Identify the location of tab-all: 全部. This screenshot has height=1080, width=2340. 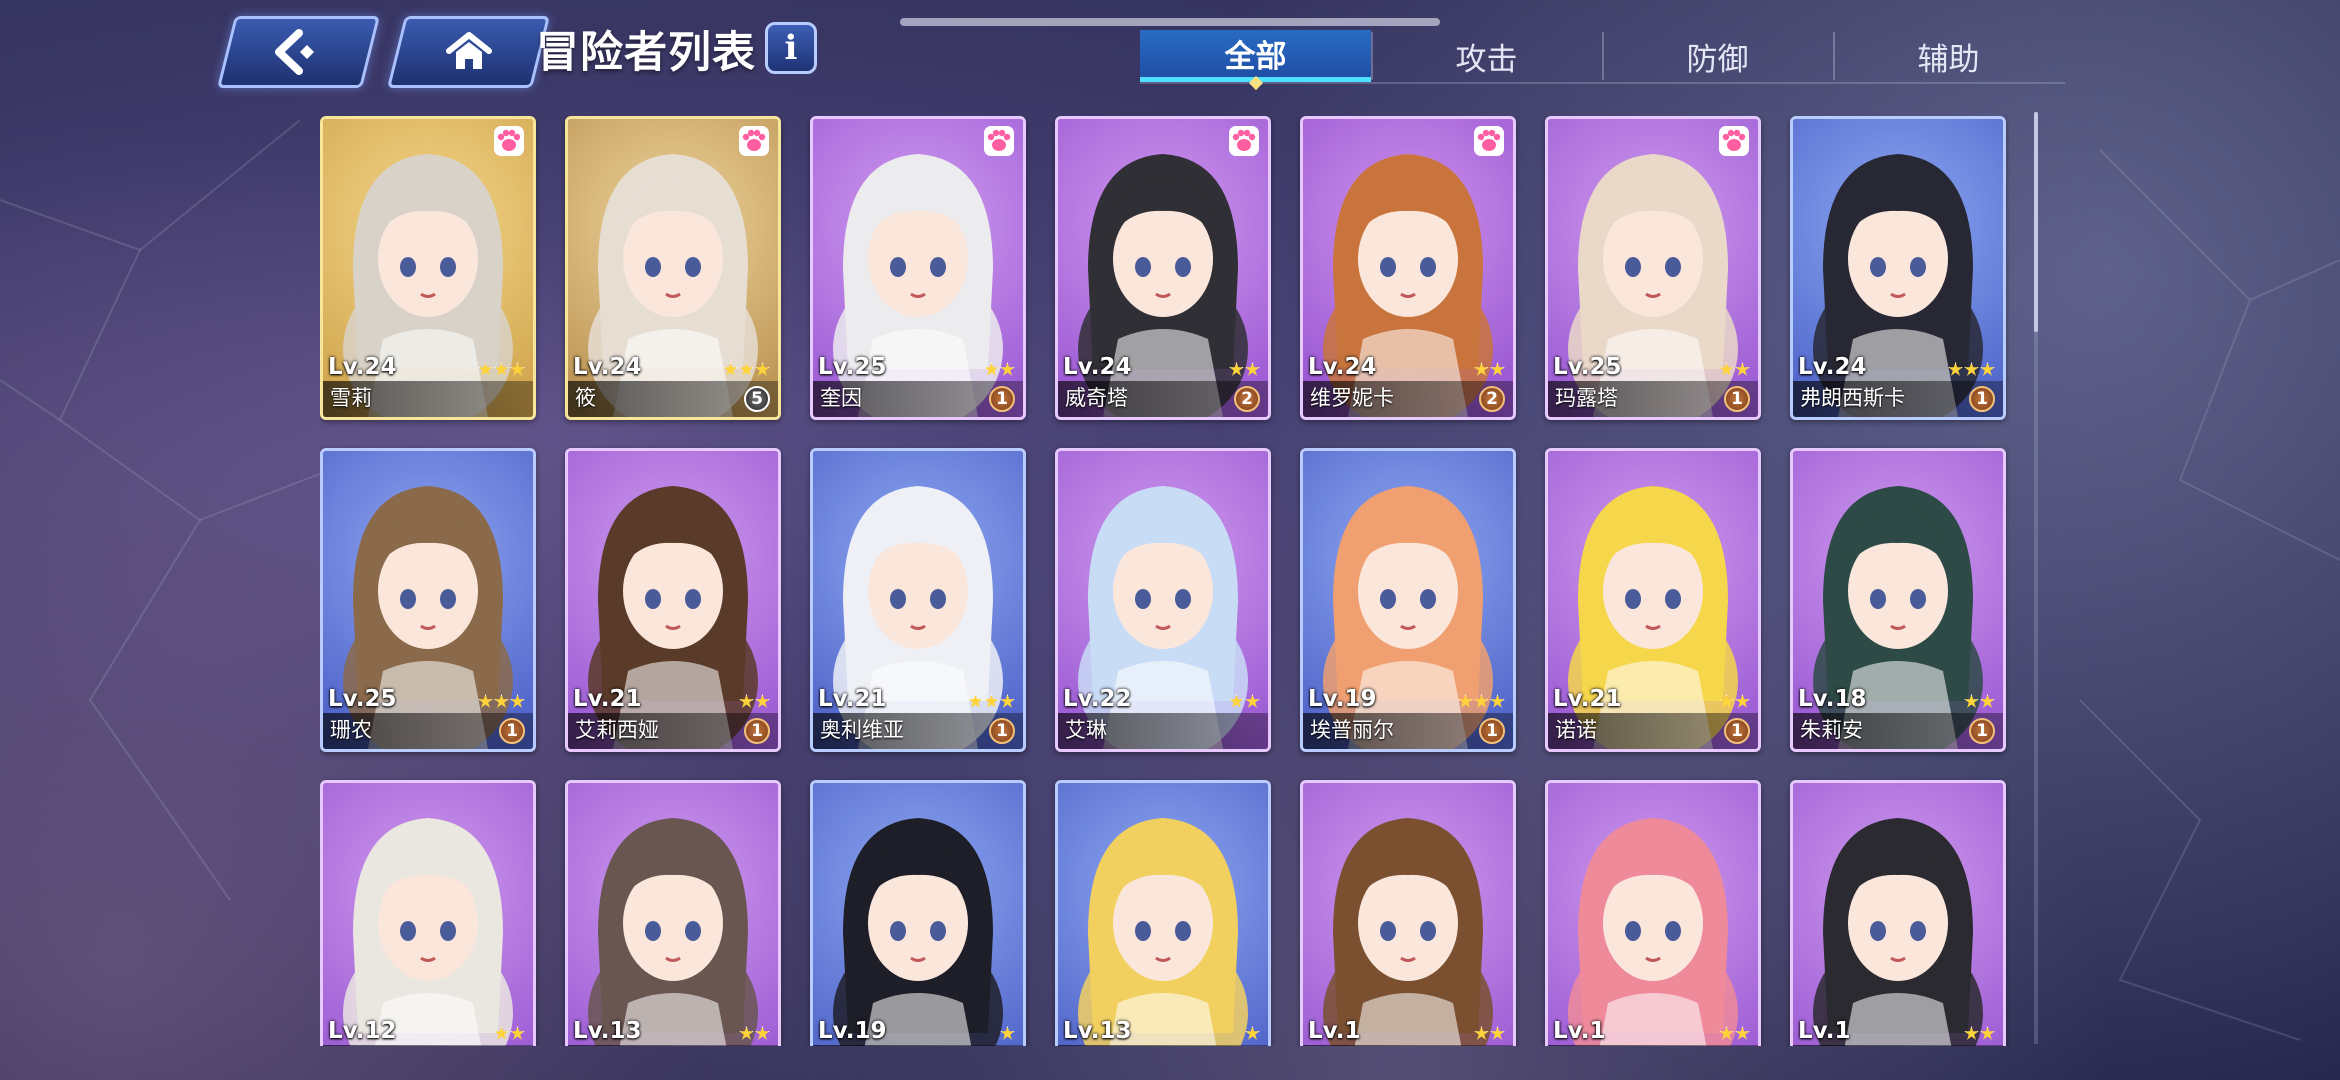
(1255, 60).